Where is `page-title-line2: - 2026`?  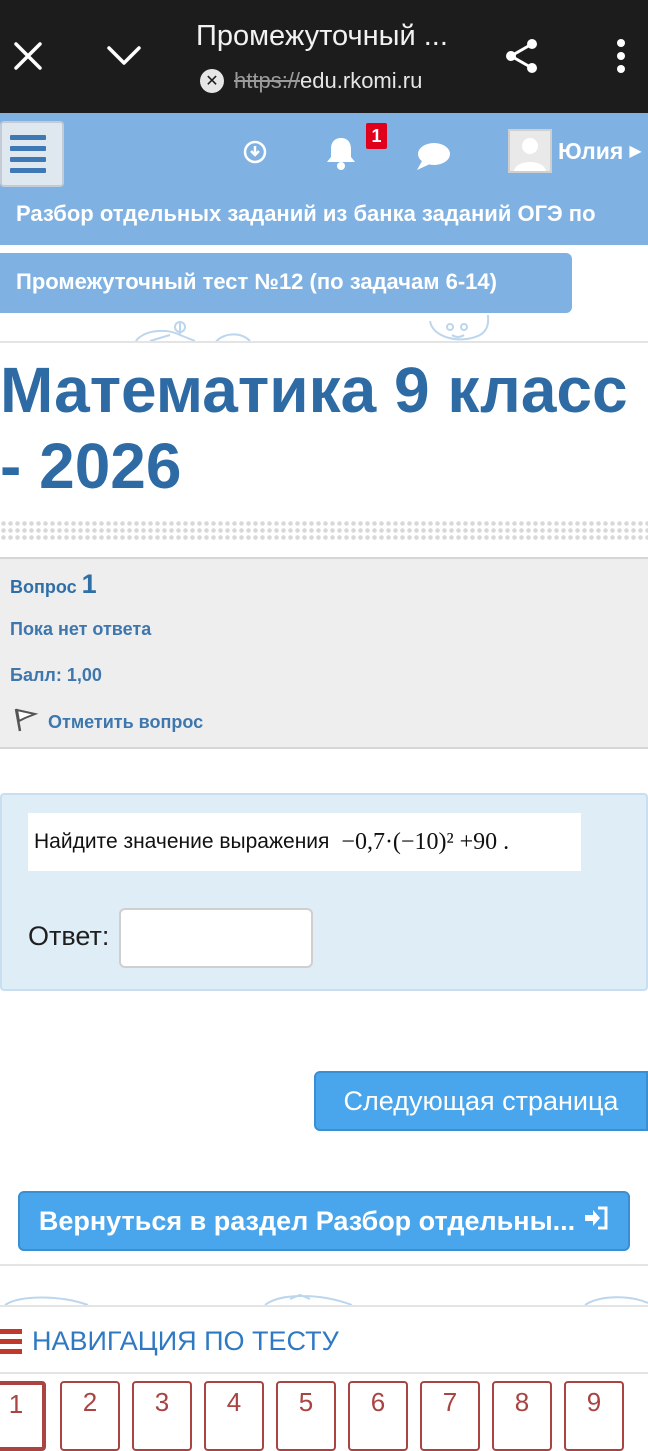 page-title-line2: - 2026 is located at coordinates (91, 466).